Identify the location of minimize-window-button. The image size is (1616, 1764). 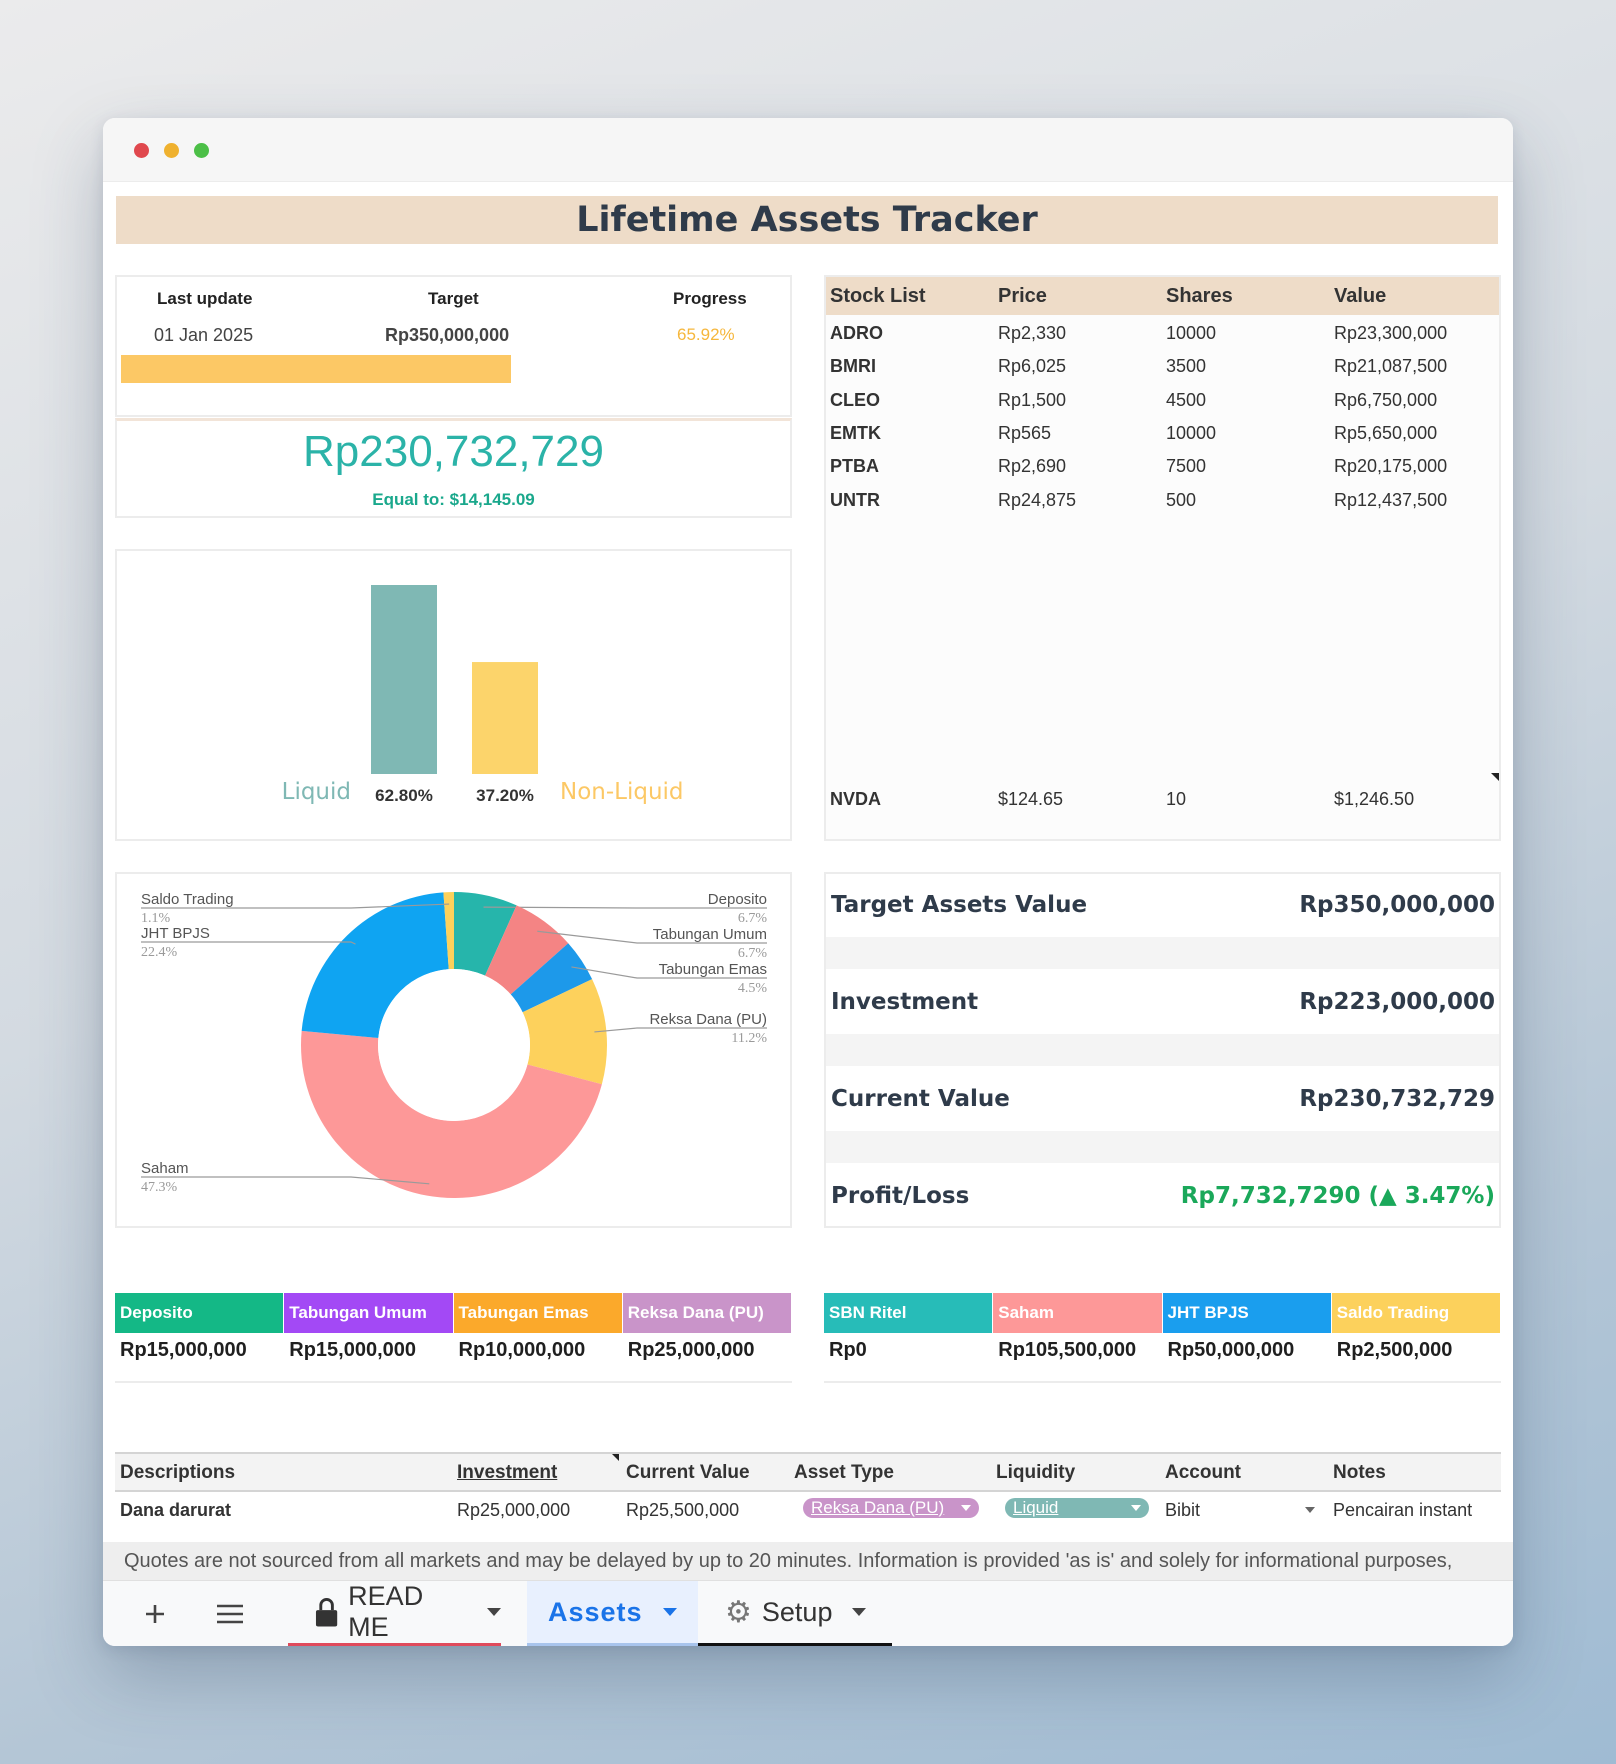
(171, 150).